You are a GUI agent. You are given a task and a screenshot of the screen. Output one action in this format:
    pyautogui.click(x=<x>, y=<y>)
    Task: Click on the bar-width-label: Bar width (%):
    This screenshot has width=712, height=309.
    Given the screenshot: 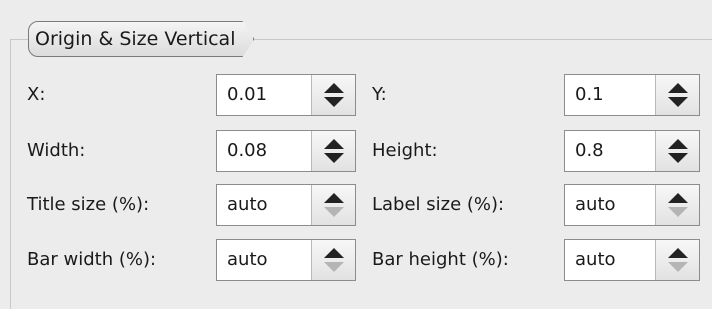 What is the action you would take?
    pyautogui.click(x=92, y=259)
    